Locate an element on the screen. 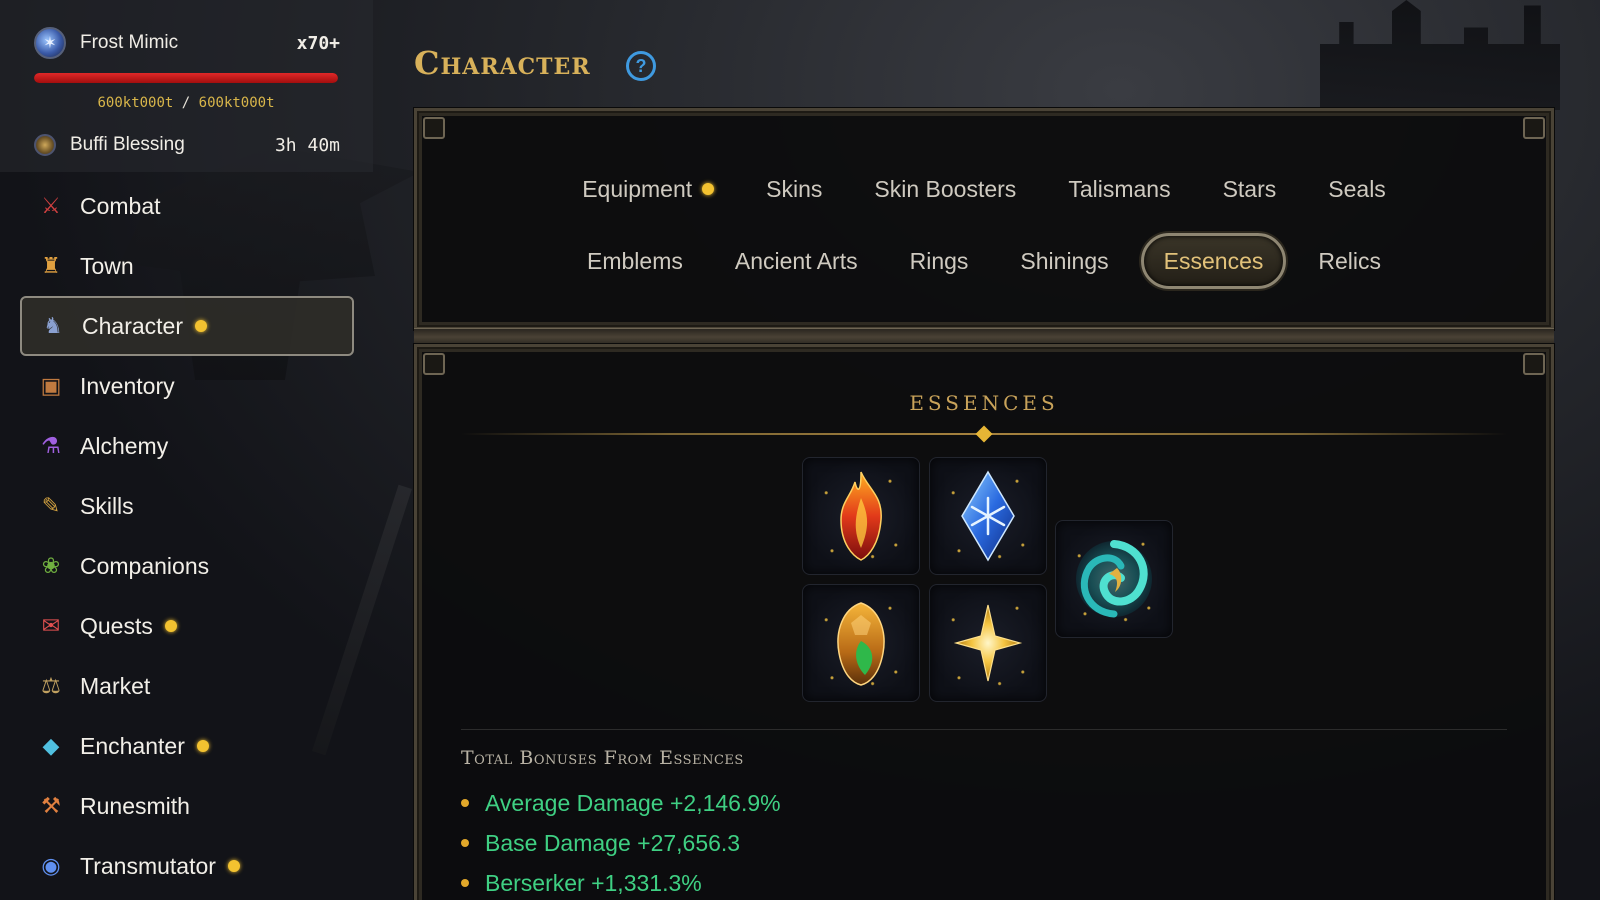 The height and width of the screenshot is (900, 1600). potion-icon: ⚗ is located at coordinates (51, 445).